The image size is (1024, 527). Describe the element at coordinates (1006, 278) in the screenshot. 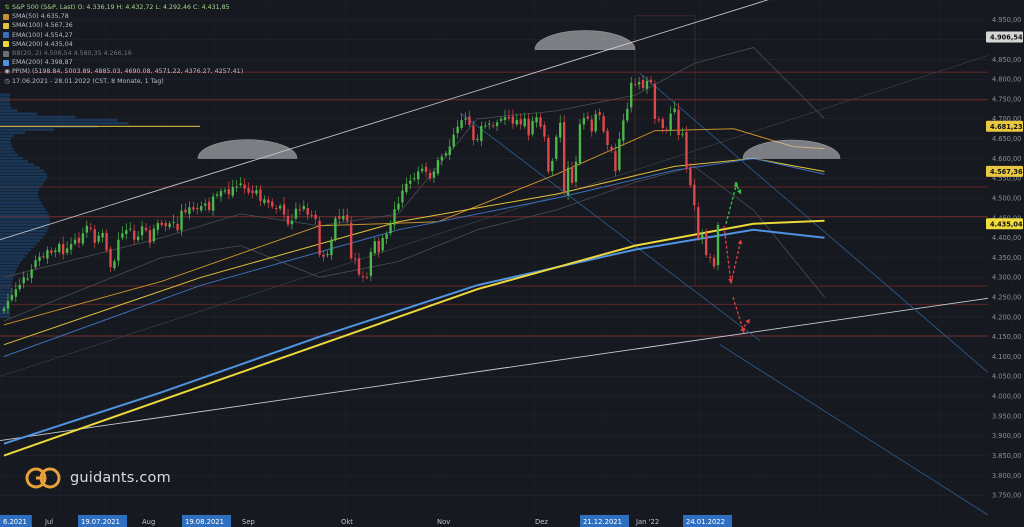

I see `y-tick-label: 4.300,00` at that location.